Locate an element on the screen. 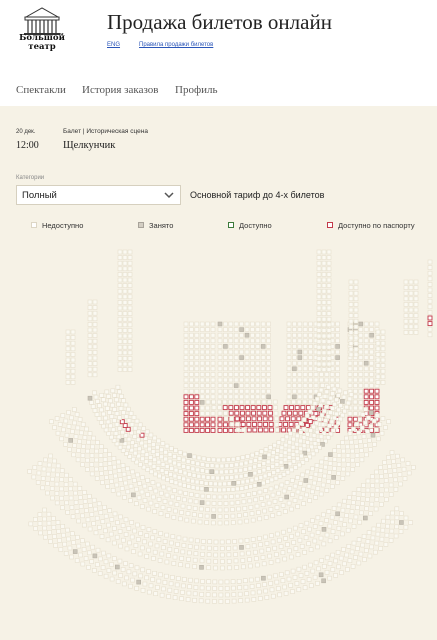 This screenshot has height=640, width=437. category-select: Полный is located at coordinates (98, 195).